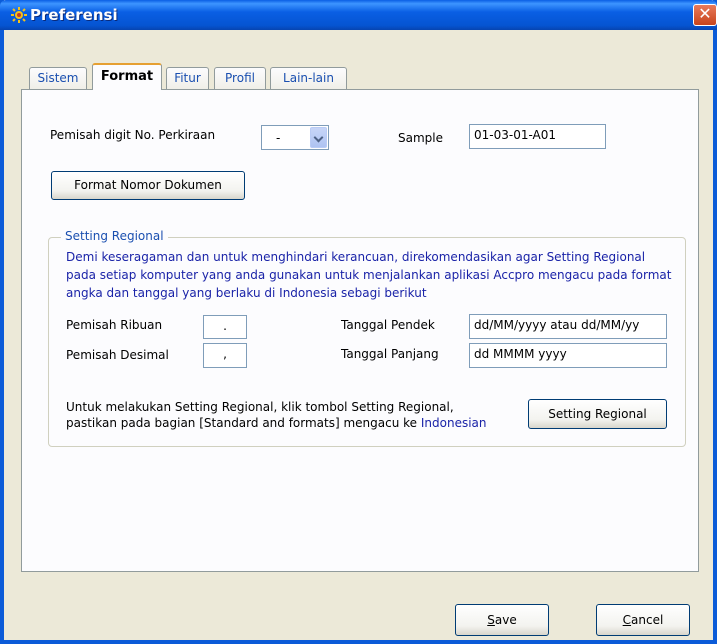 Image resolution: width=717 pixels, height=644 pixels. Describe the element at coordinates (568, 326) in the screenshot. I see `short-date-field: dd/MM/yyyy atau dd/MM/yy` at that location.